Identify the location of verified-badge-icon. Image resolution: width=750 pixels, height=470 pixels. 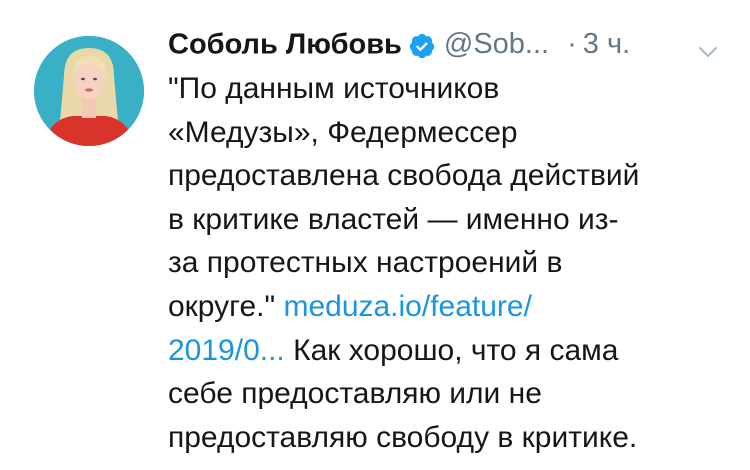
(422, 43).